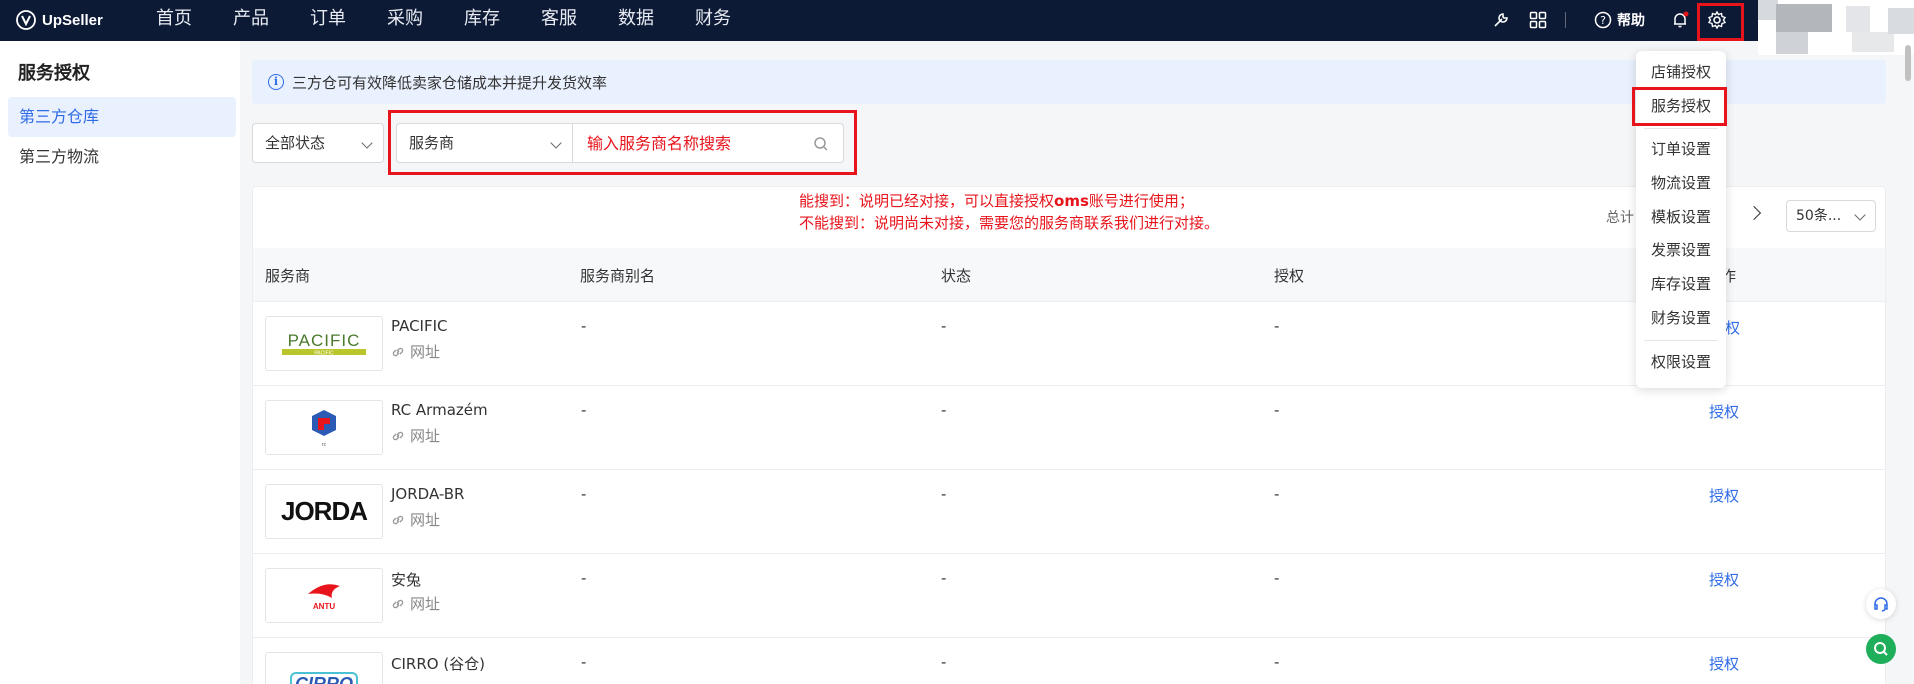  Describe the element at coordinates (1565, 20) in the screenshot. I see `topbar-divider` at that location.